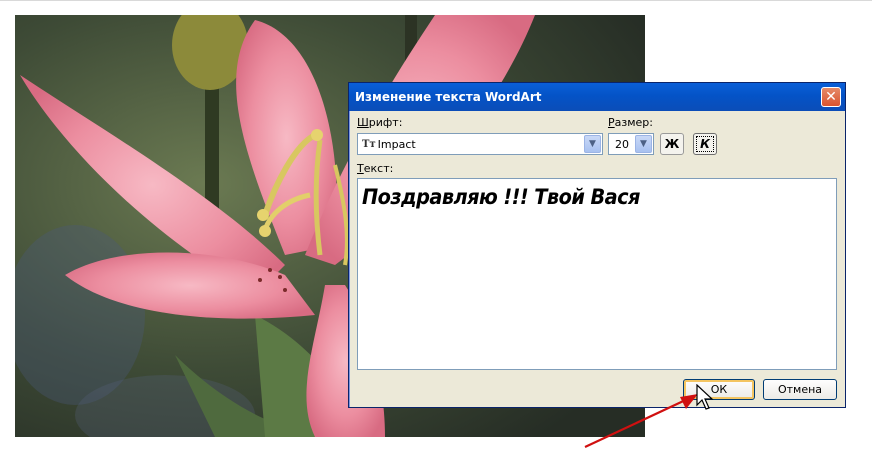 The width and height of the screenshot is (872, 461). I want to click on dialog-titlebar: Изменение текста WordArt ✕, so click(597, 97).